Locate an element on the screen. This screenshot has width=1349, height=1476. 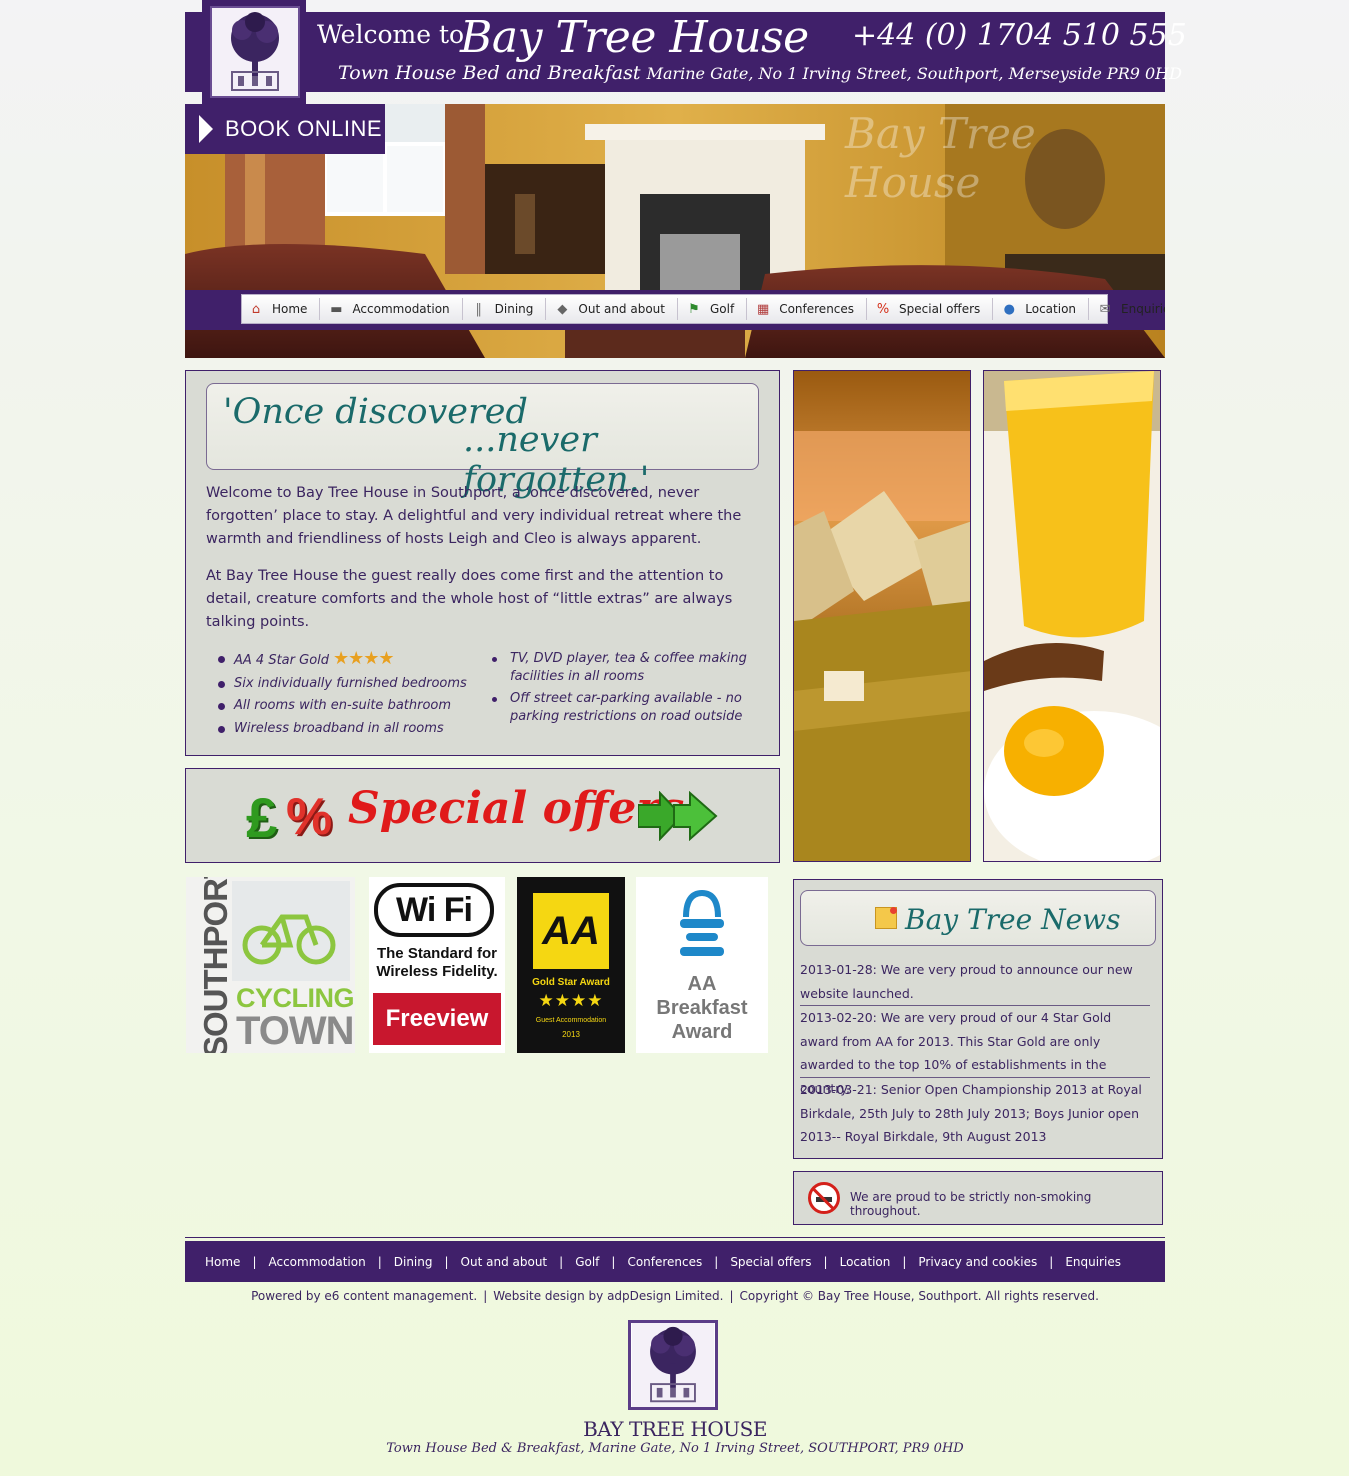
envelope-icon: ✉ is located at coordinates (1105, 309).